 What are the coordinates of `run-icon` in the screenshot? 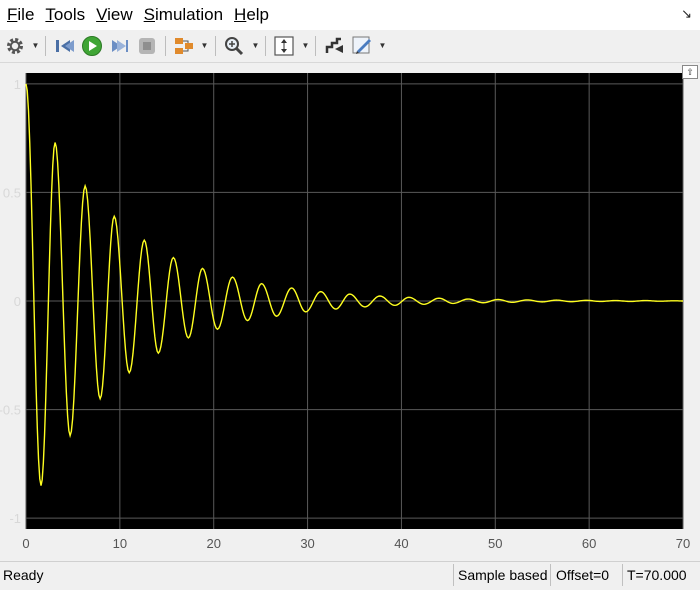 It's located at (92, 46).